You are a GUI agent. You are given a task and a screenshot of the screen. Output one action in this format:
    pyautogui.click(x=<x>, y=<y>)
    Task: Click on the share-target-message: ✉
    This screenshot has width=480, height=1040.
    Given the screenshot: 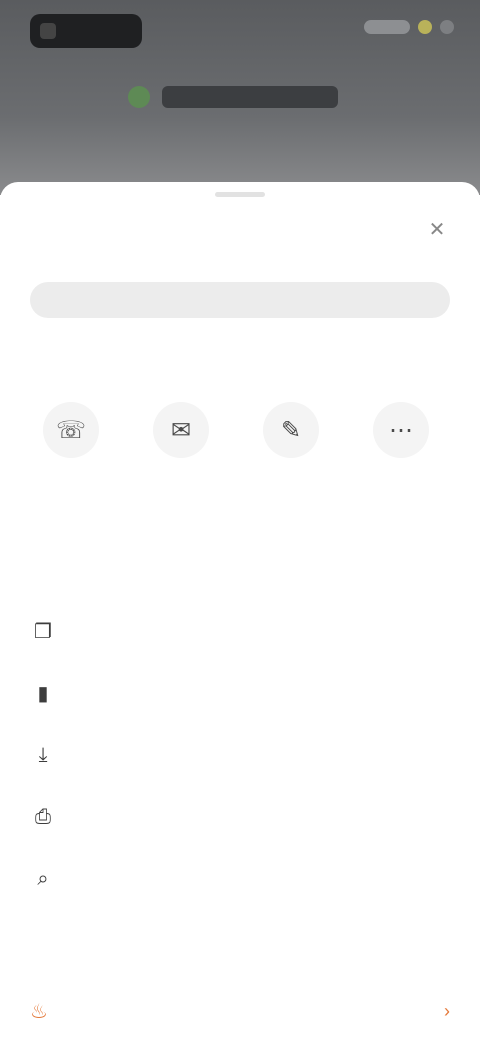 What is the action you would take?
    pyautogui.click(x=181, y=457)
    